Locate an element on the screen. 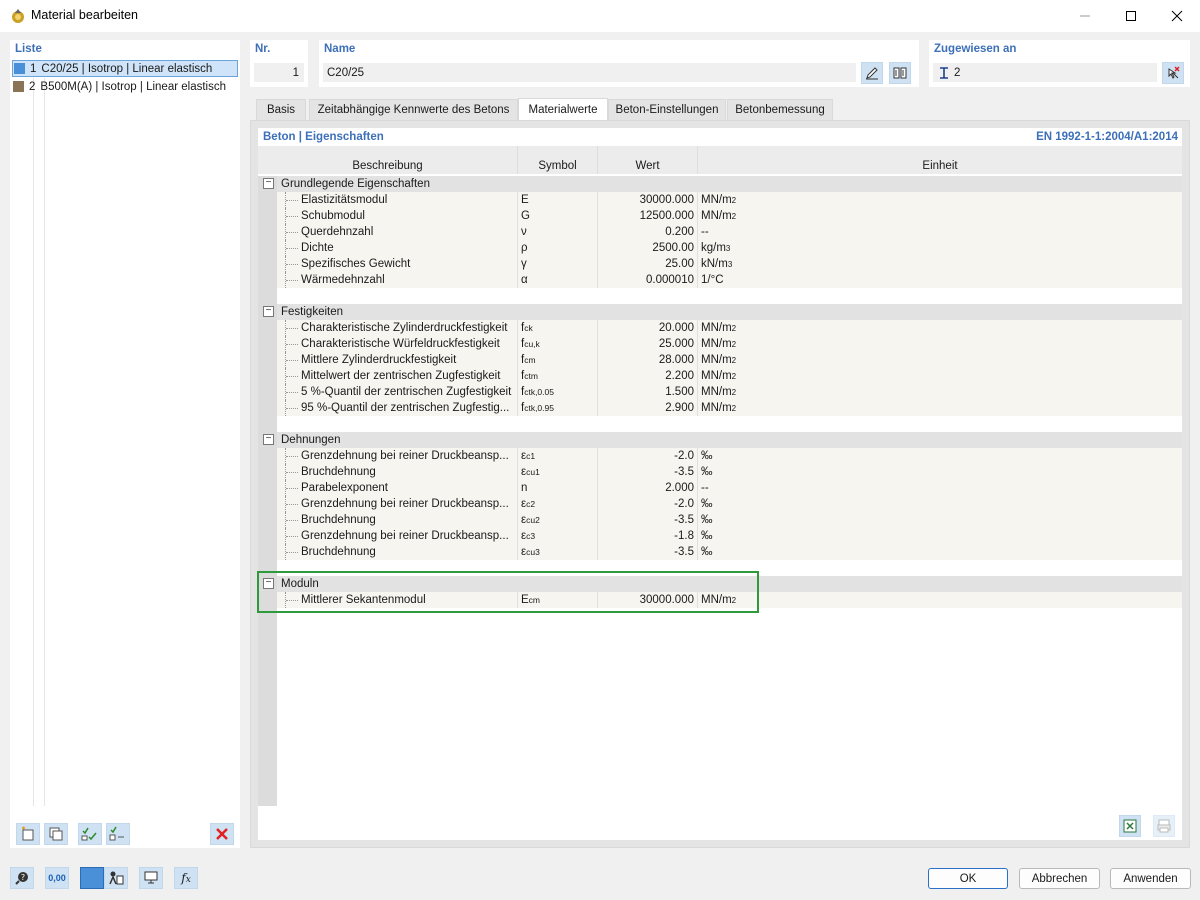  maximize-button is located at coordinates (1131, 16).